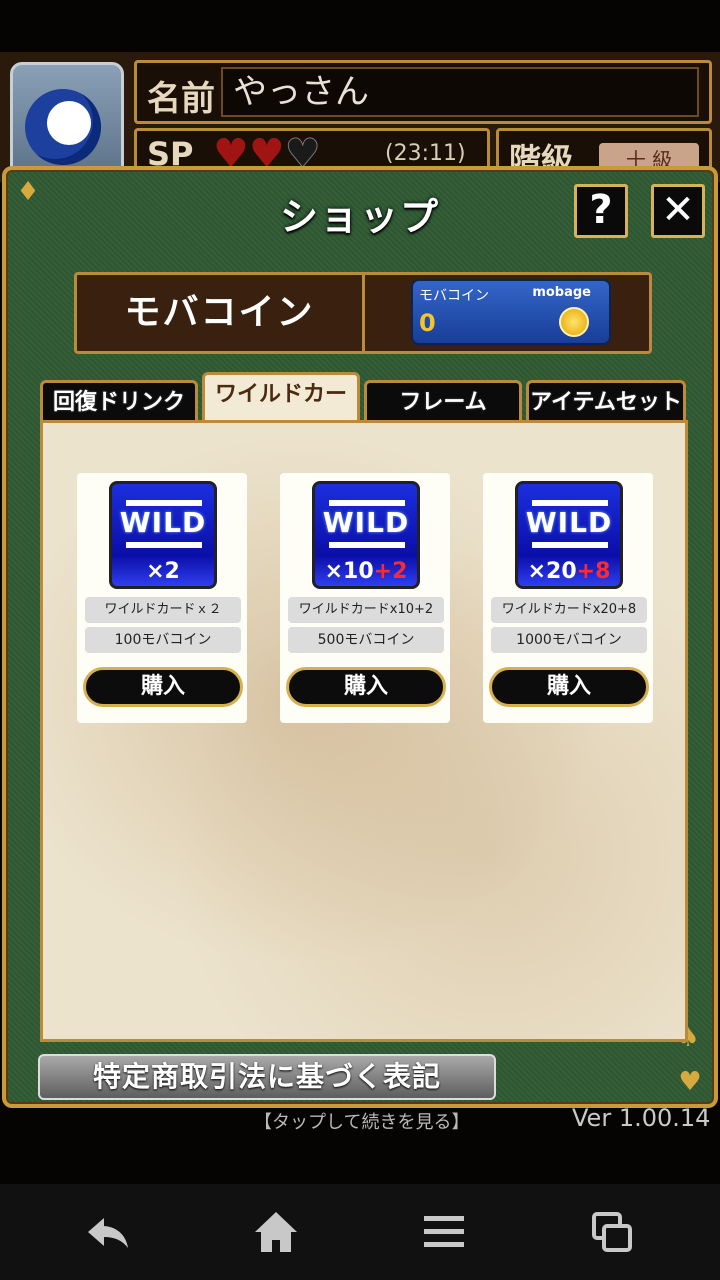 The image size is (720, 1280). I want to click on multiplier-value: ×2, so click(163, 571).